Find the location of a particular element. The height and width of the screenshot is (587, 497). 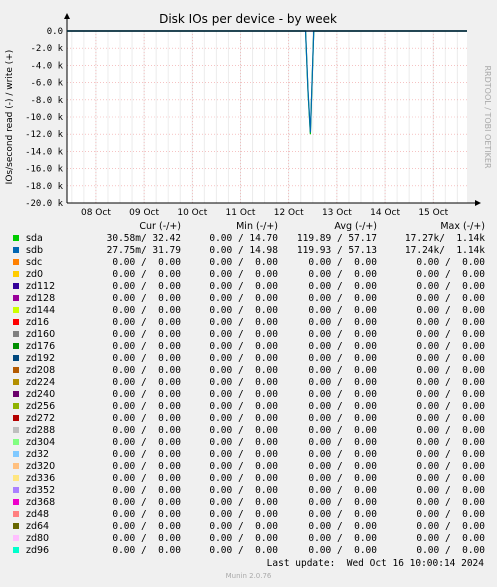

legend-device-name: zd96 is located at coordinates (38, 550).